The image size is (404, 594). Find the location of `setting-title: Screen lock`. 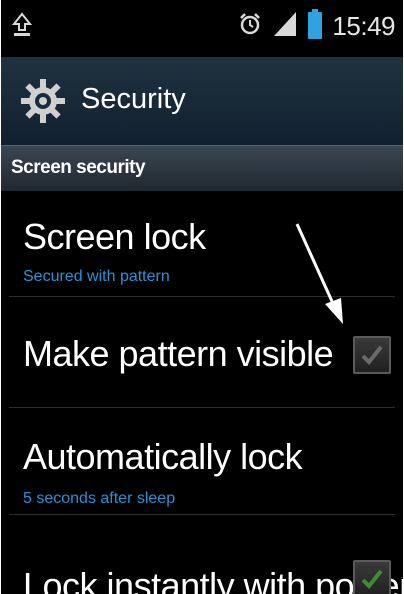

setting-title: Screen lock is located at coordinates (114, 236).